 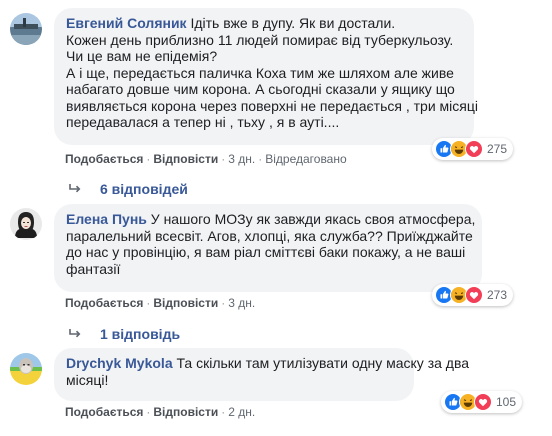 I want to click on reactions-summary: 105, so click(x=482, y=402).